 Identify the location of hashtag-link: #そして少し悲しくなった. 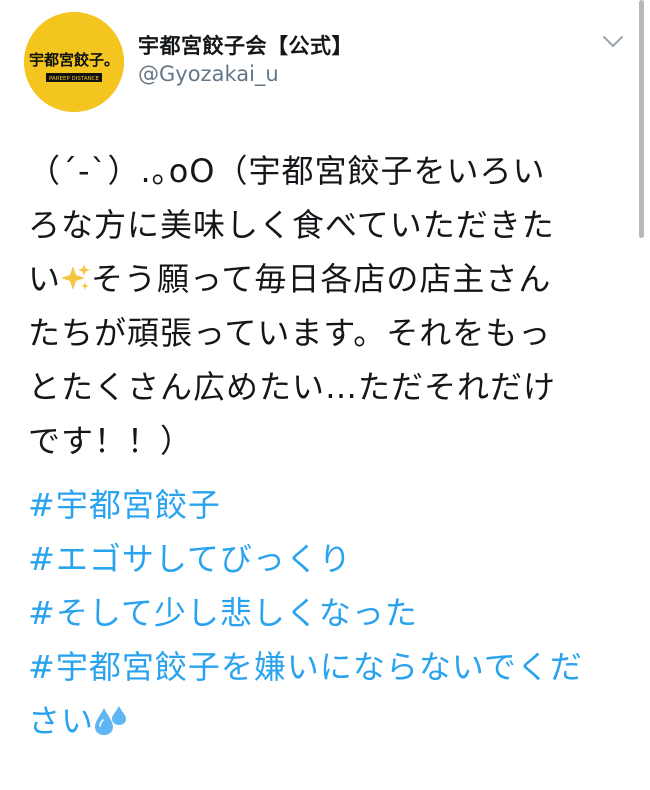
(328, 613).